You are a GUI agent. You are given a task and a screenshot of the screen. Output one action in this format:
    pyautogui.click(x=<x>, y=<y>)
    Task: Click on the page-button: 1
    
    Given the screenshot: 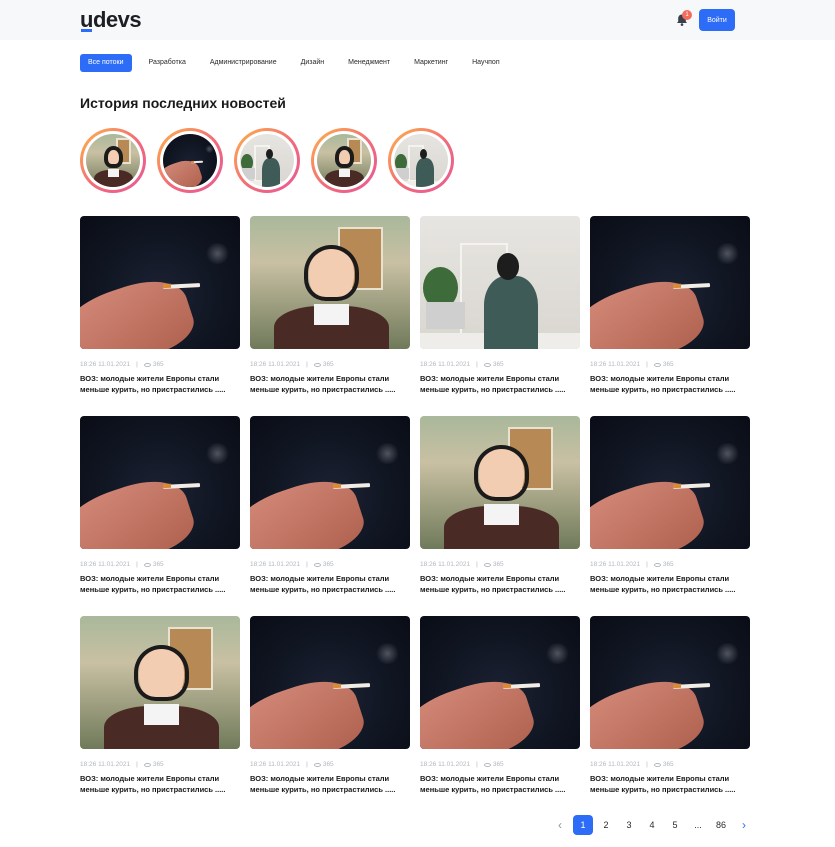 What is the action you would take?
    pyautogui.click(x=583, y=825)
    